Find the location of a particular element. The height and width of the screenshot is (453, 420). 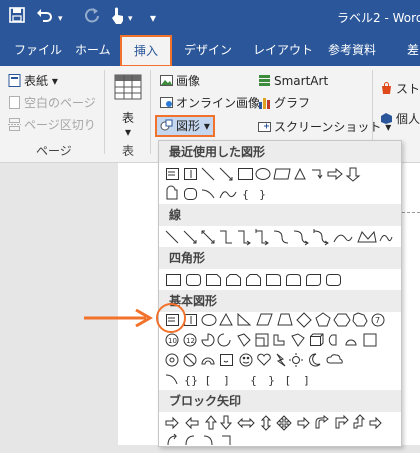

section-basic-shapes: 基本図形 is located at coordinates (280, 301).